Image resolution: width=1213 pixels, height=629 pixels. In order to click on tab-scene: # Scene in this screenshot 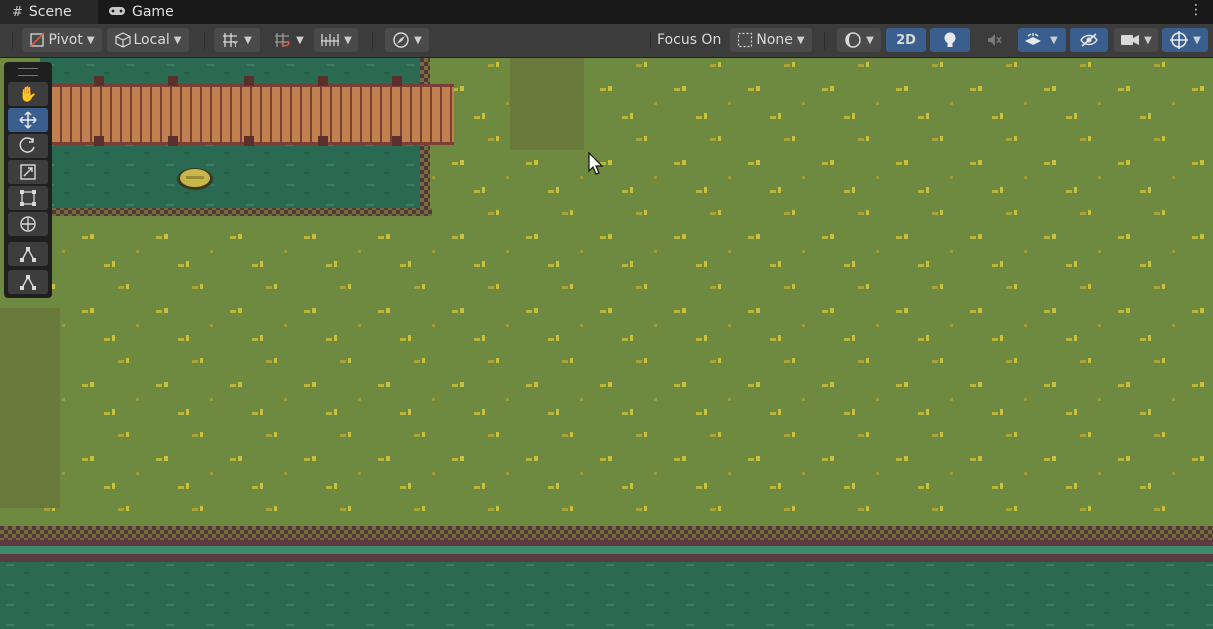, I will do `click(49, 12)`.